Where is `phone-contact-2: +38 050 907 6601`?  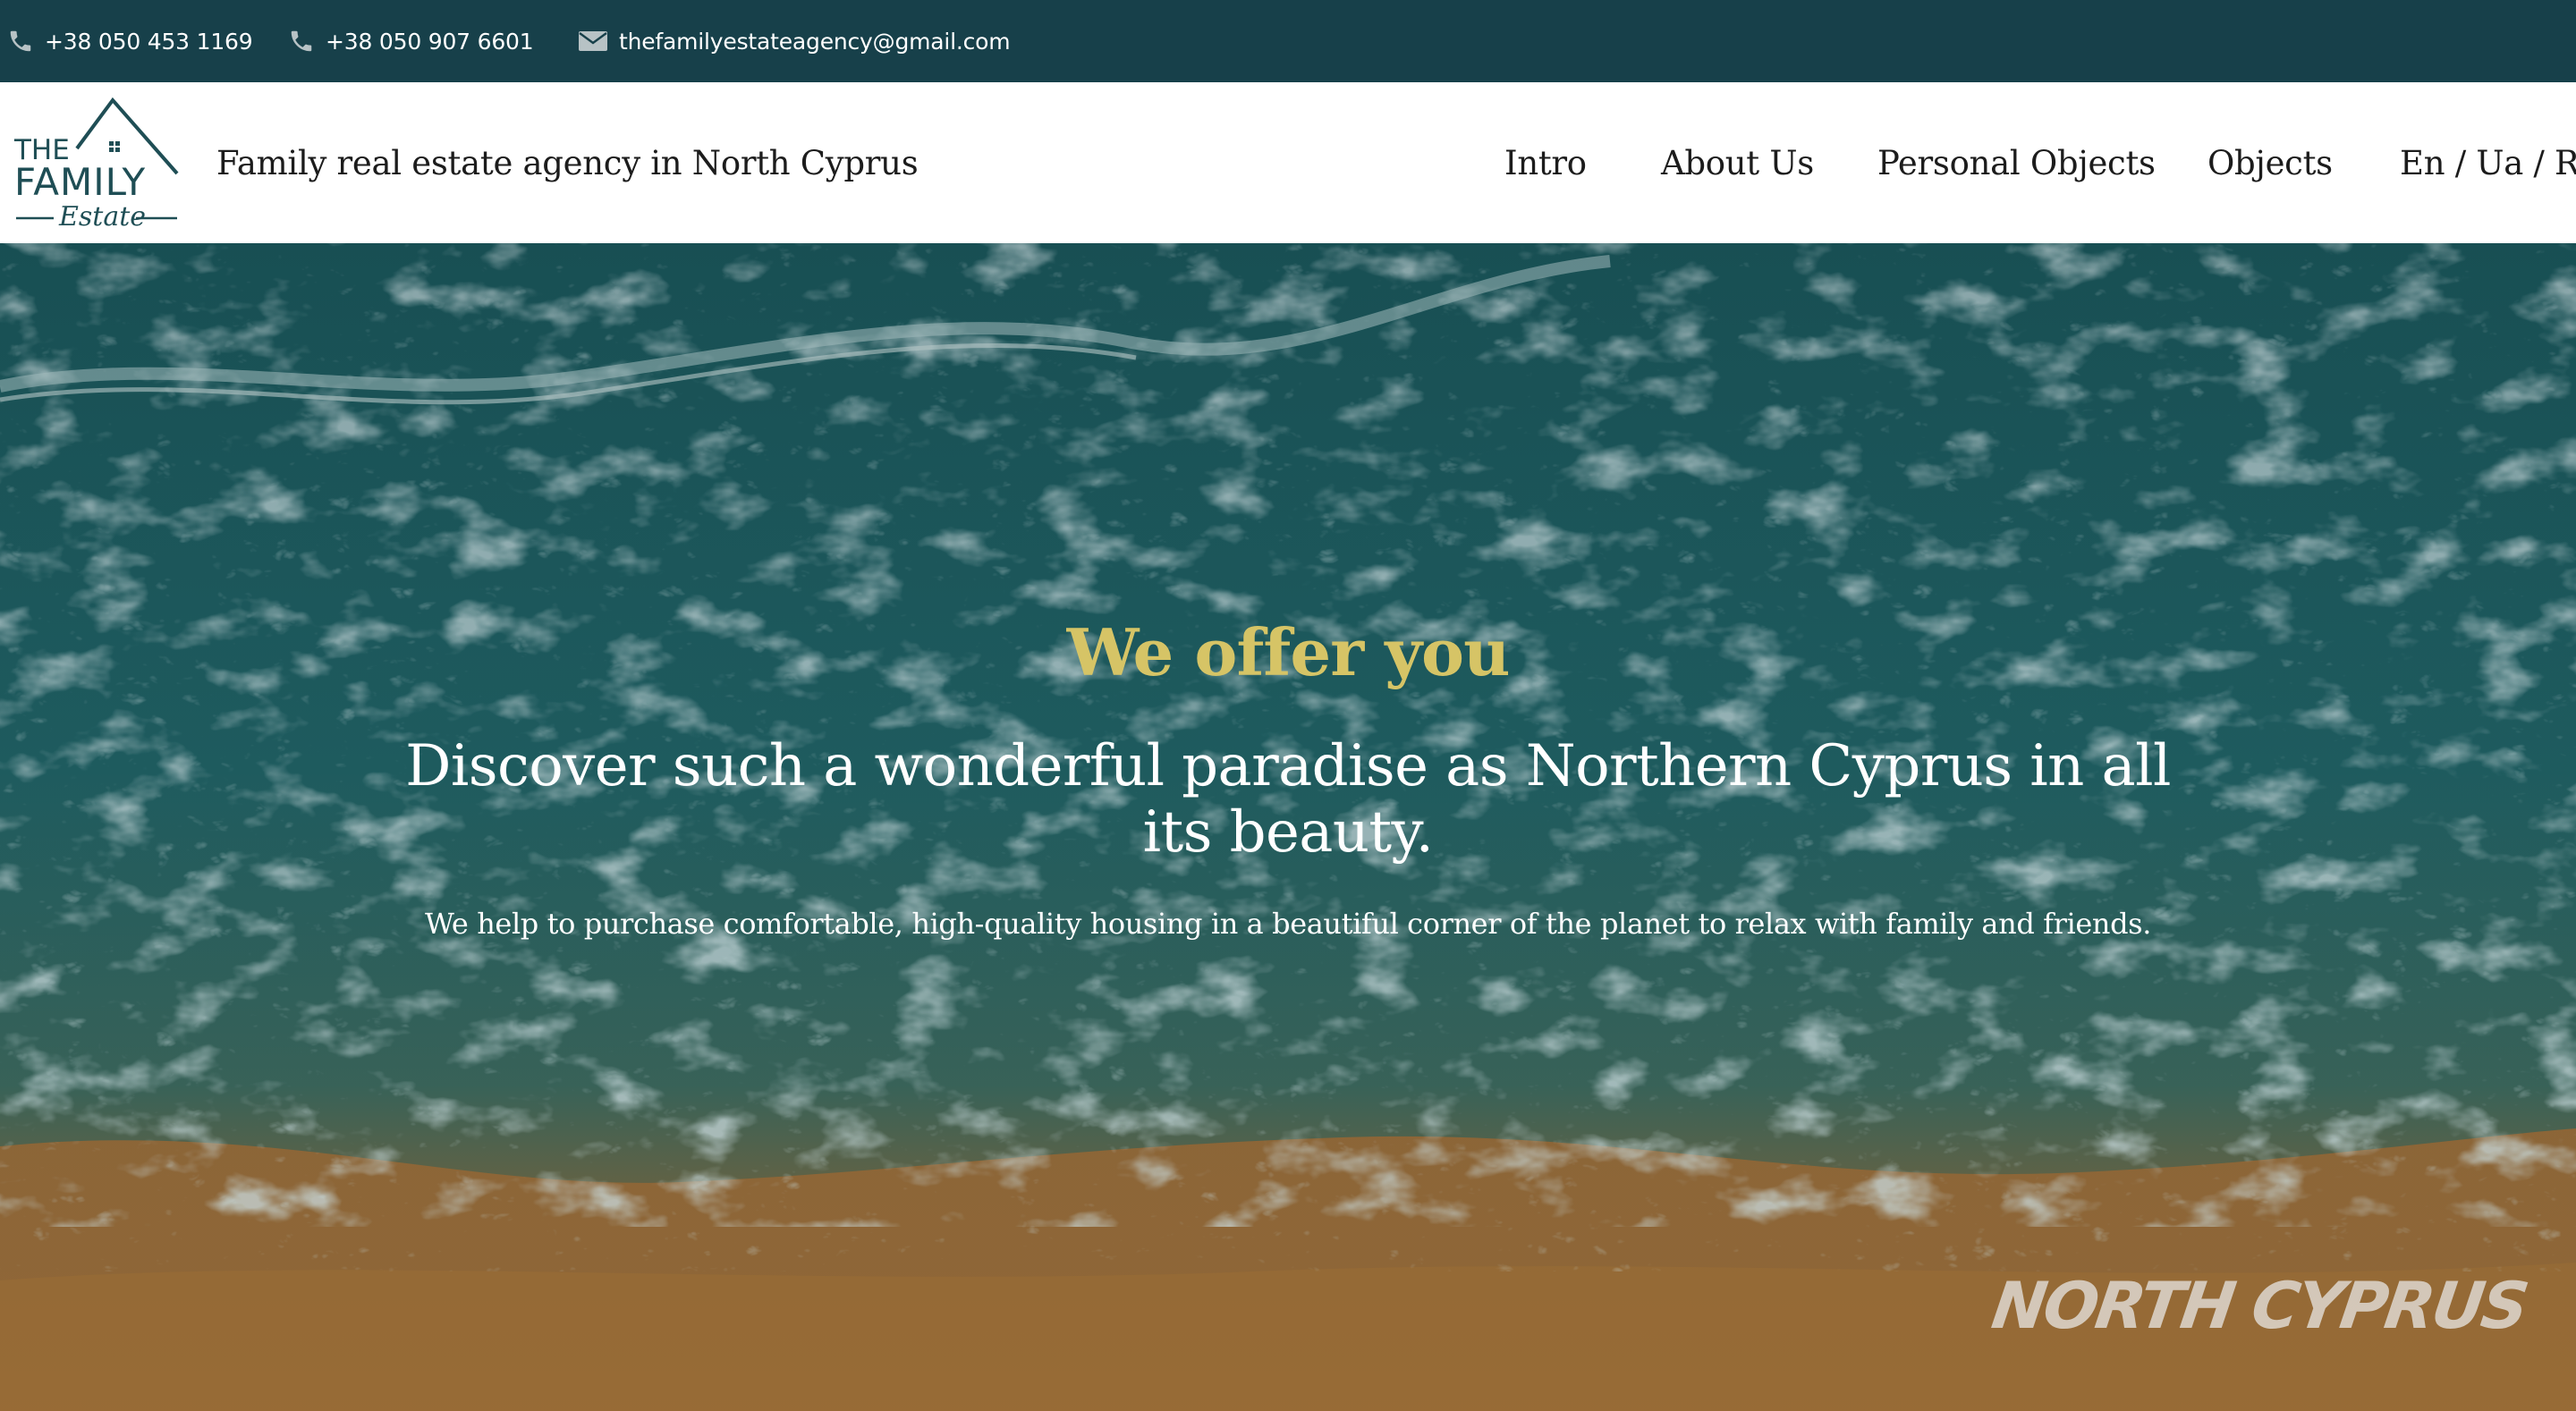 phone-contact-2: +38 050 907 6601 is located at coordinates (411, 41).